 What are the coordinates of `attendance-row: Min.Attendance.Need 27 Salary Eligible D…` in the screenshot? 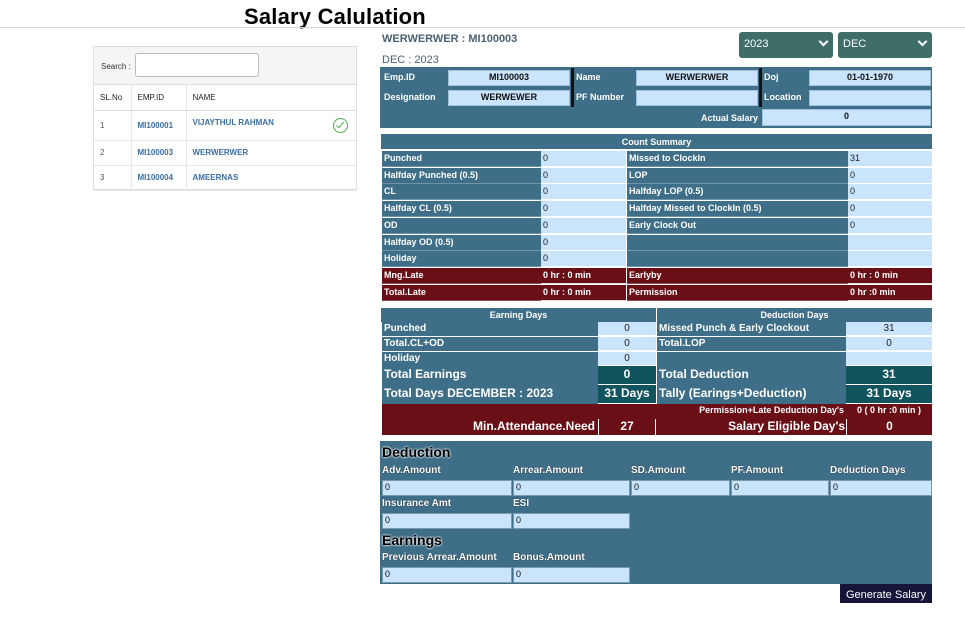 It's located at (657, 426).